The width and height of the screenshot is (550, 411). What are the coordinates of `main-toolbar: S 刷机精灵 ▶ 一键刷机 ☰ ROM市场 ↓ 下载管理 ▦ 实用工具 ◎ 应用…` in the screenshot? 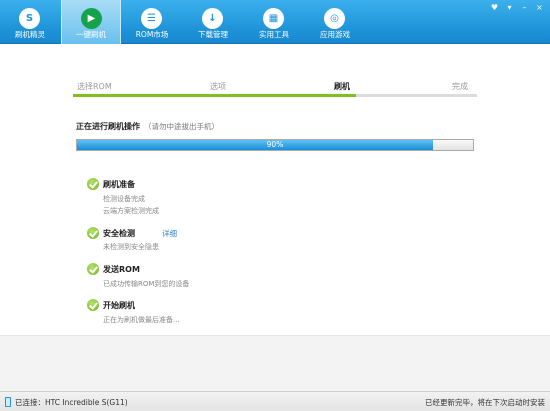 It's located at (275, 22).